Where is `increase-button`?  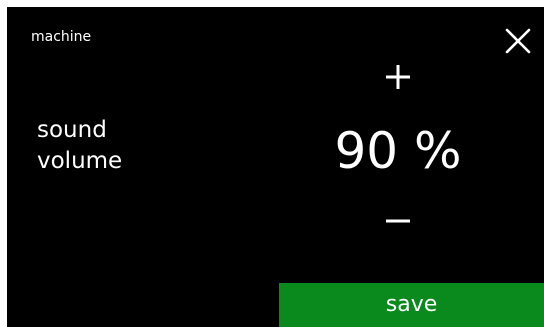
increase-button is located at coordinates (398, 77).